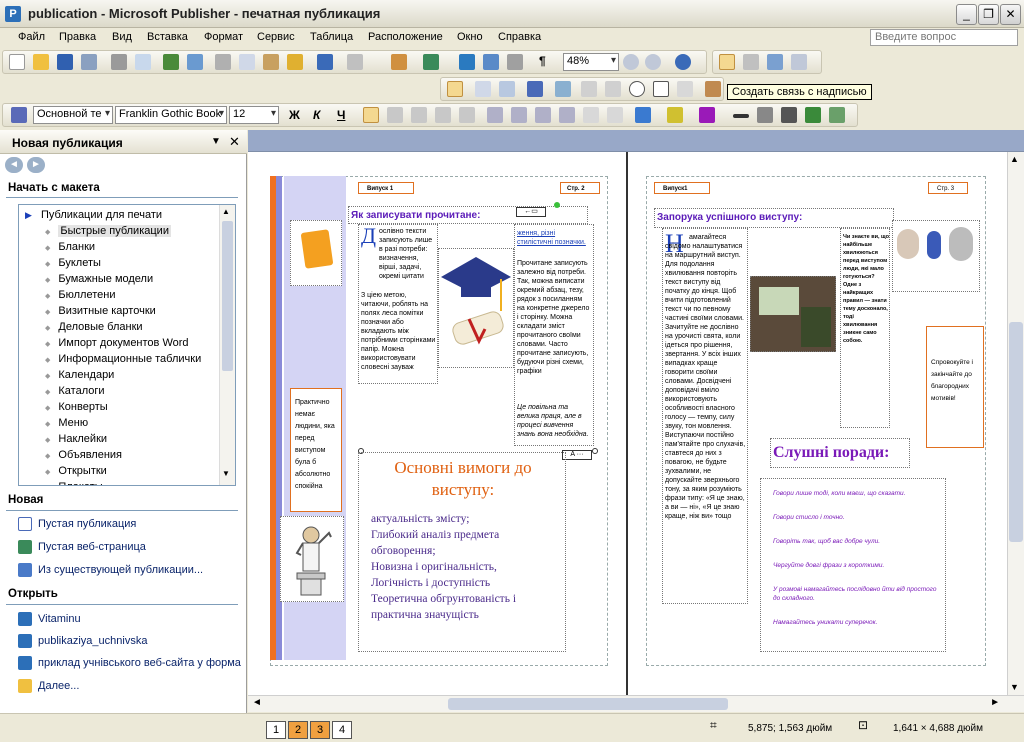 The image size is (1024, 742). I want to click on issue-box-left: Випуск 1, so click(386, 188).